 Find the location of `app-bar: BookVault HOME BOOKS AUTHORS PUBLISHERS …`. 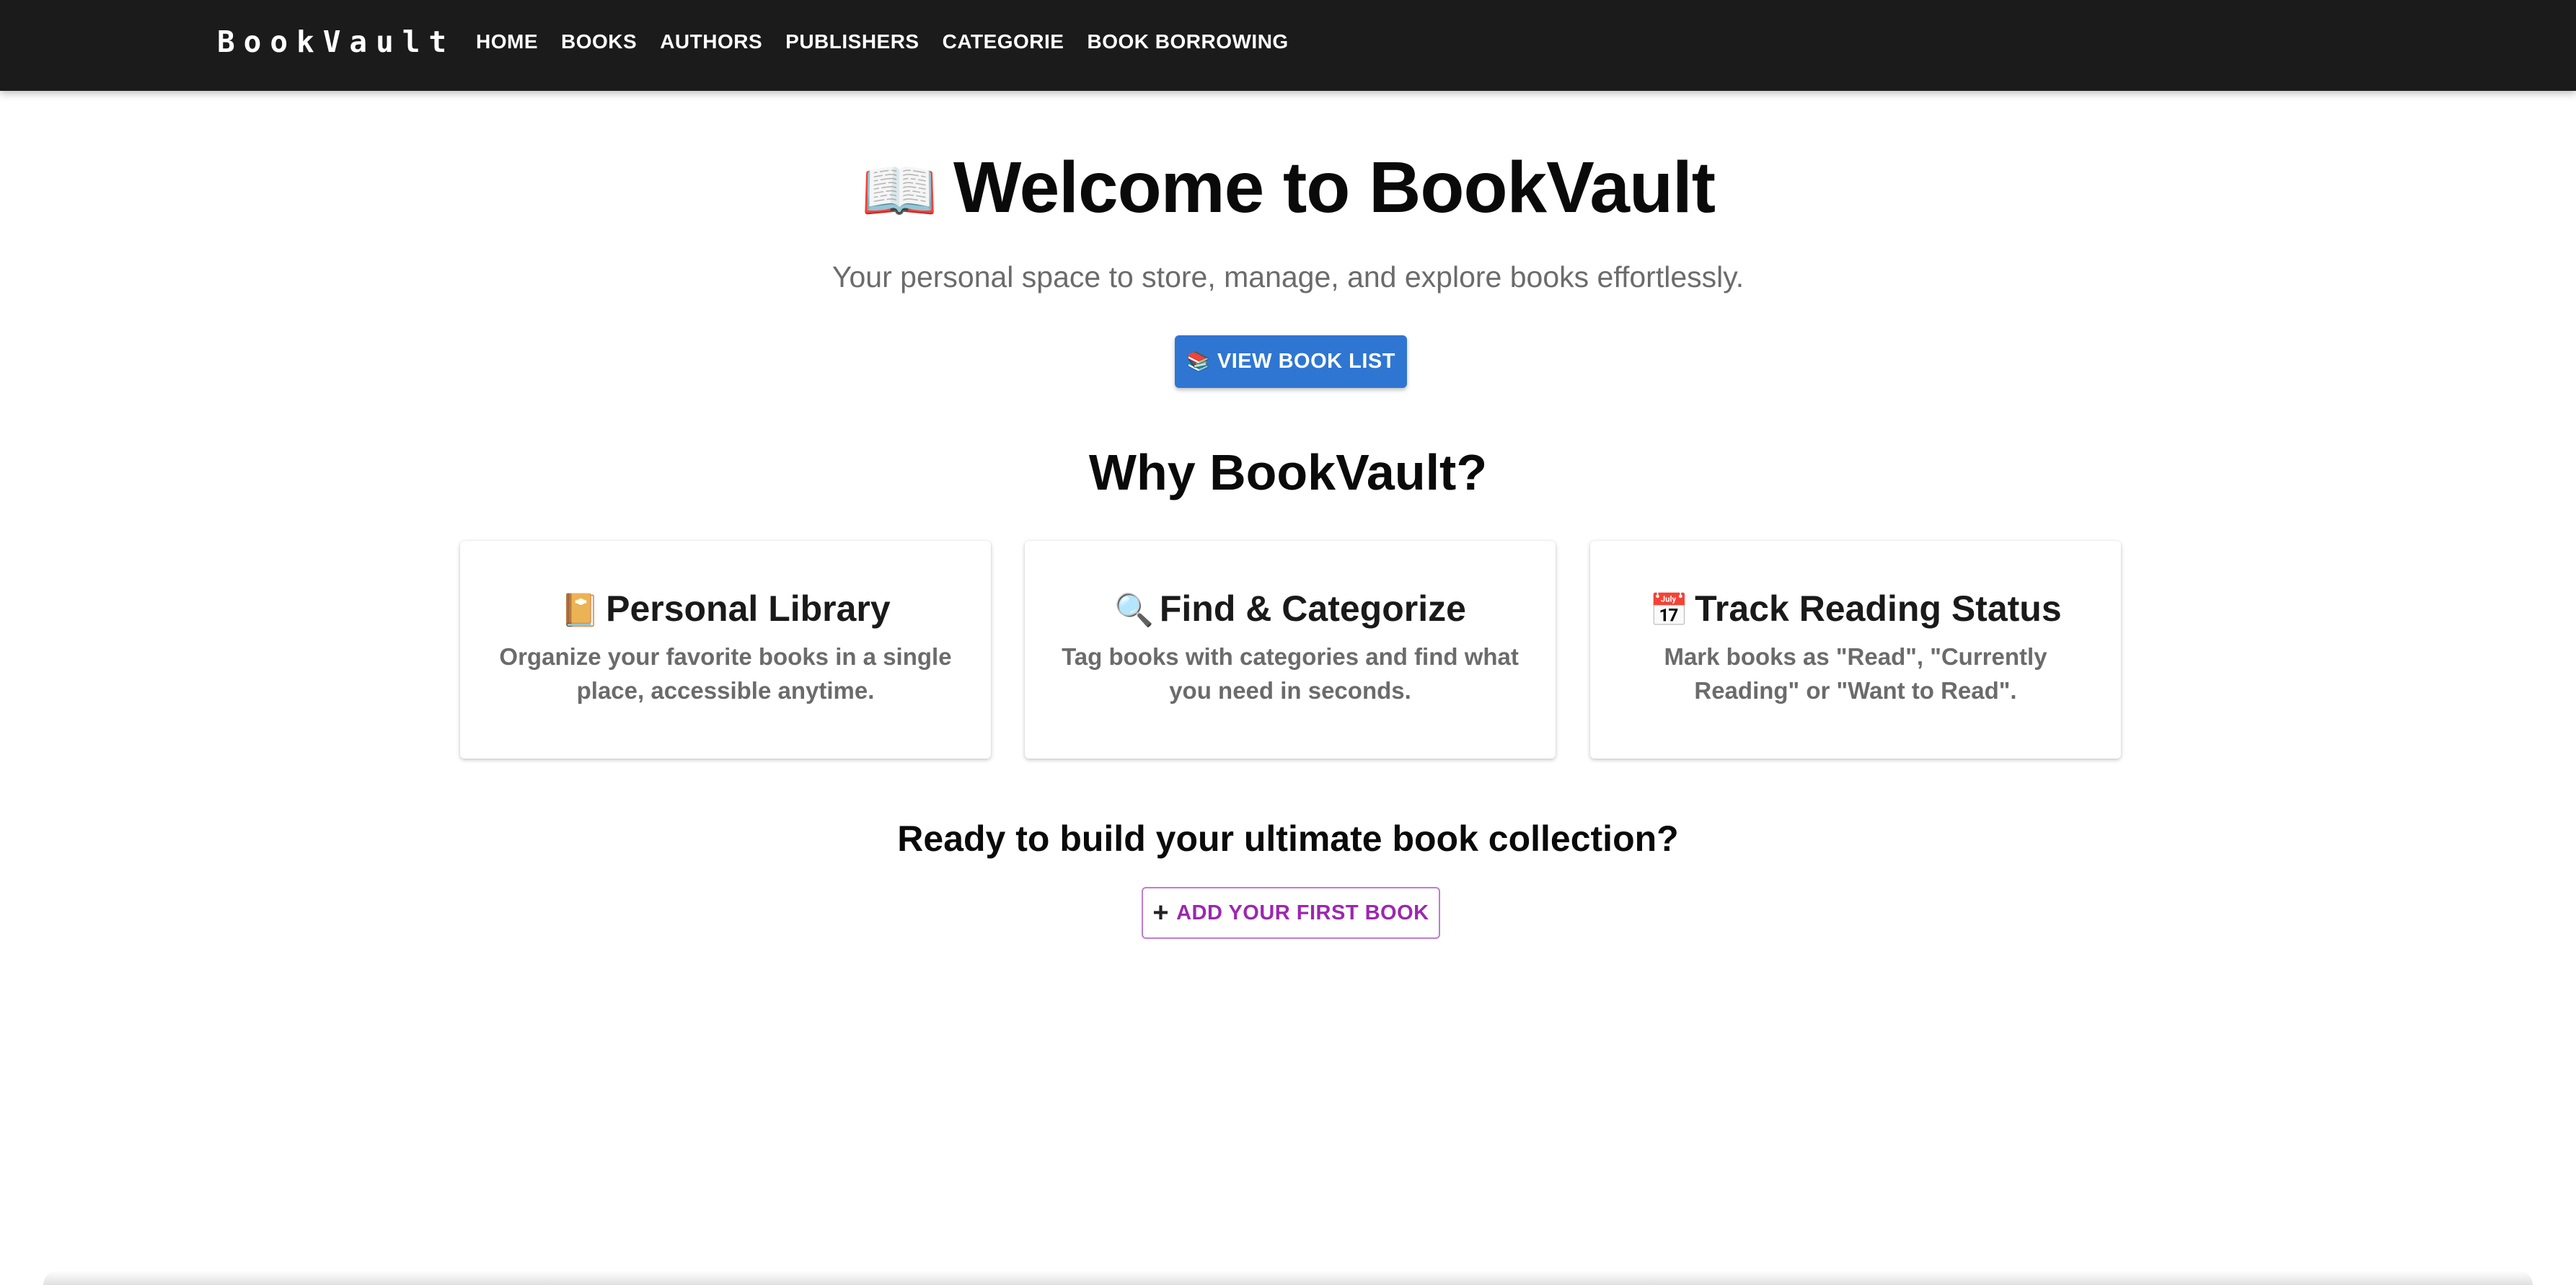

app-bar: BookVault HOME BOOKS AUTHORS PUBLISHERS … is located at coordinates (1288, 45).